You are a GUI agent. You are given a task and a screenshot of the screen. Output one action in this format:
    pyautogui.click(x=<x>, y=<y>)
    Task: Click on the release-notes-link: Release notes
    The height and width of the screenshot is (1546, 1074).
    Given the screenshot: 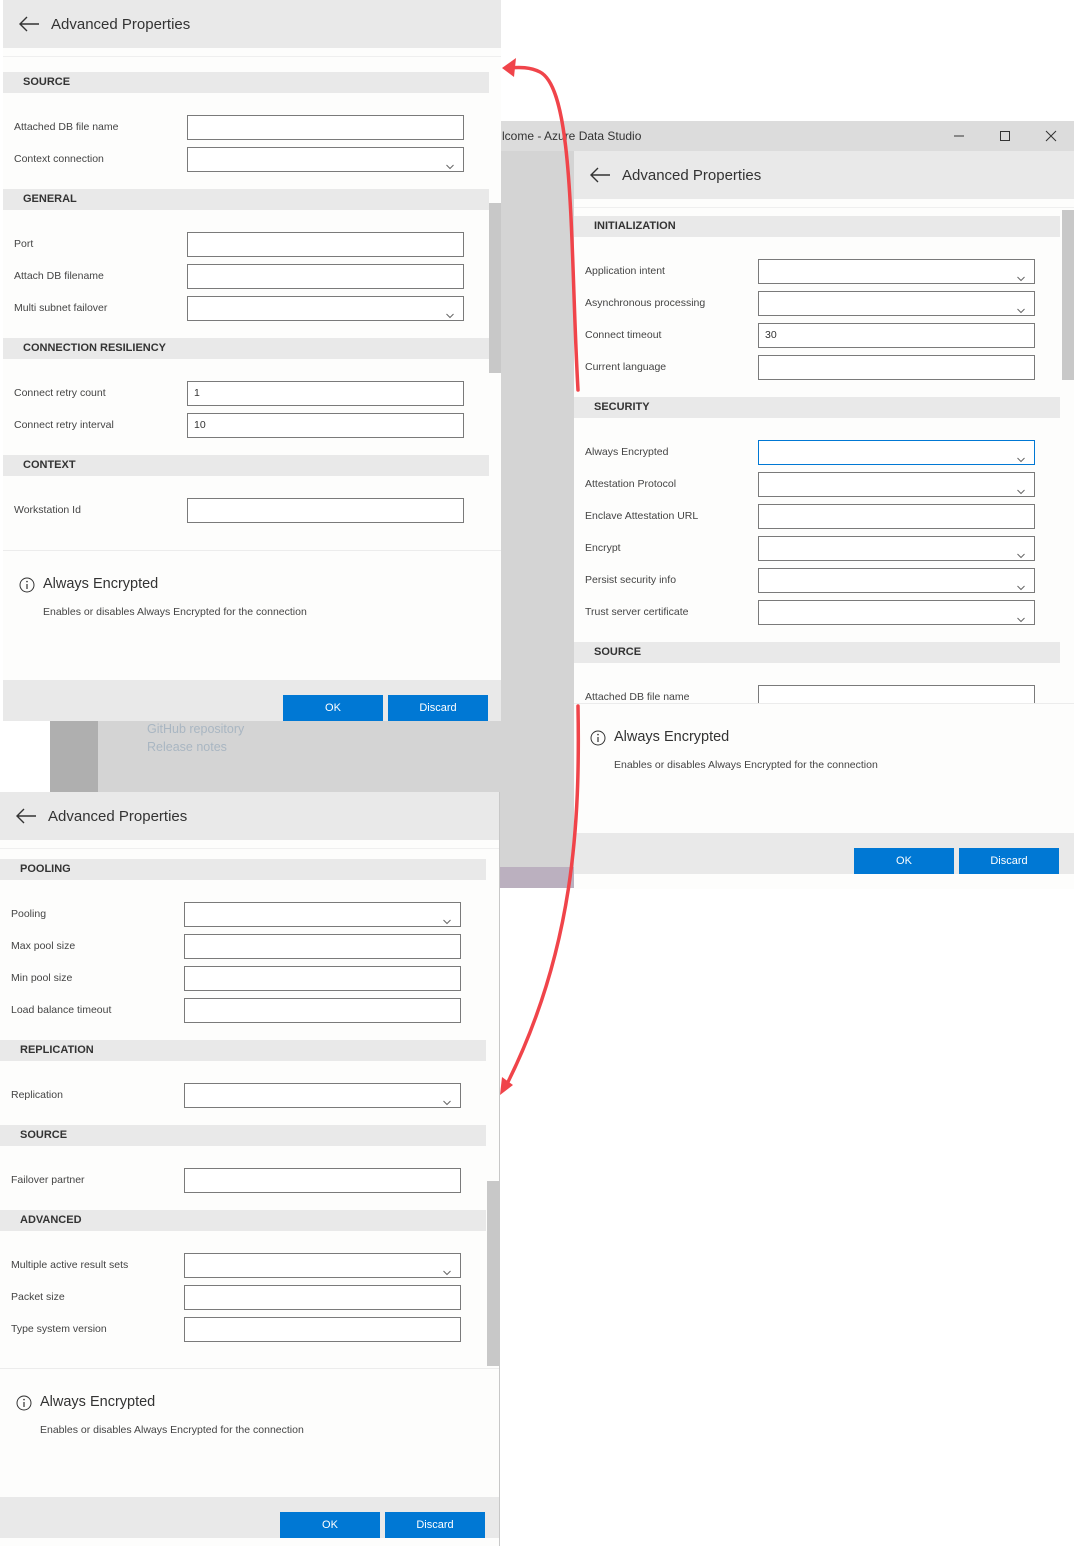 What is the action you would take?
    pyautogui.click(x=187, y=747)
    